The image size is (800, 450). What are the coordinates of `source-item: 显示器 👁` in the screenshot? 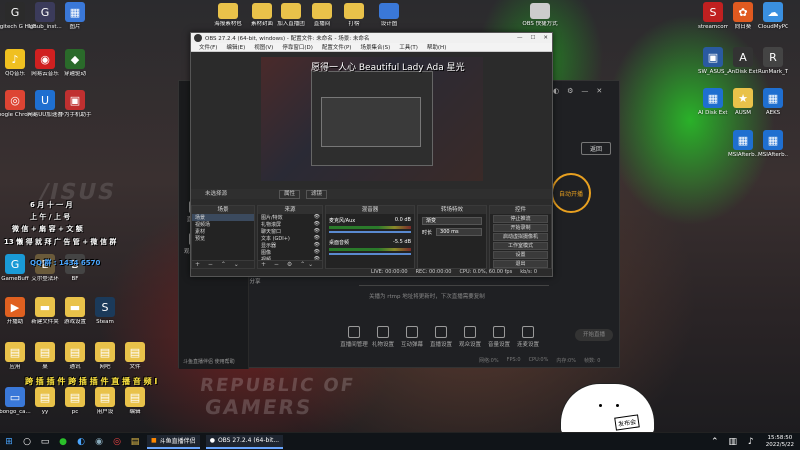 It's located at (290, 245).